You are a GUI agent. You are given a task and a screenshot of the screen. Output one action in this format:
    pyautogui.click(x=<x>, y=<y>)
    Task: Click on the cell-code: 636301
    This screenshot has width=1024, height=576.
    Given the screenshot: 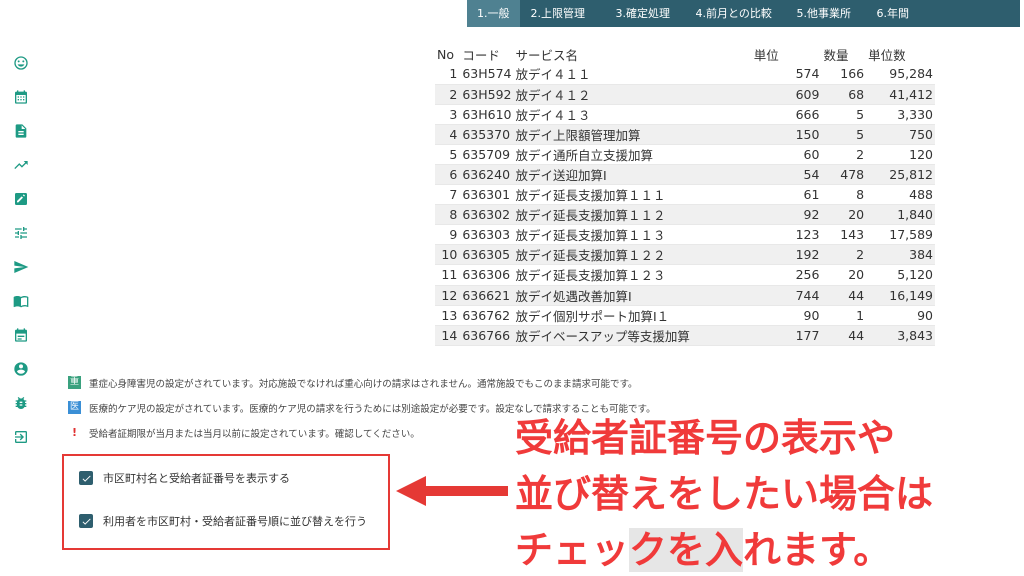 What is the action you would take?
    pyautogui.click(x=486, y=195)
    